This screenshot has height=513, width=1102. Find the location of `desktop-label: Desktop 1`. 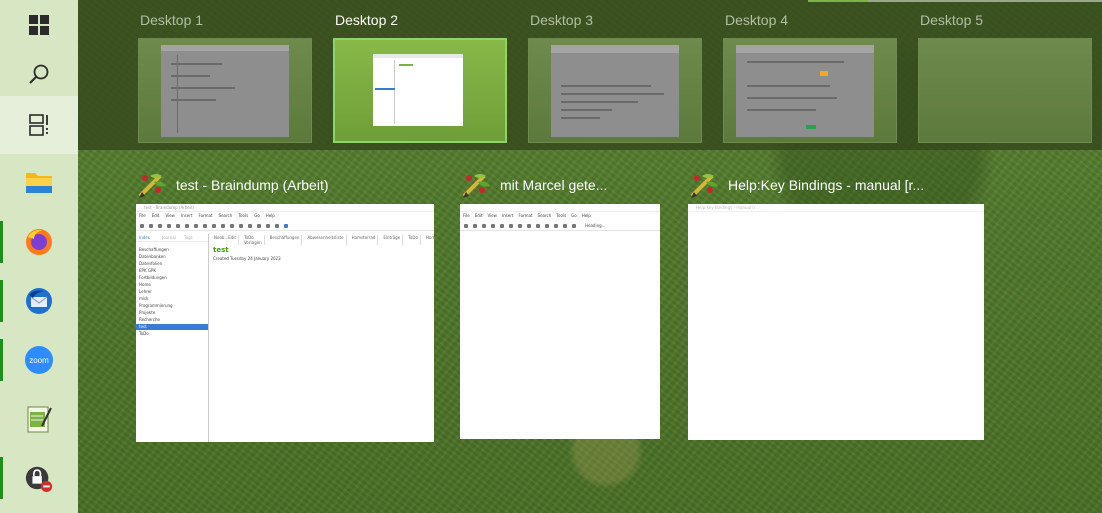

desktop-label: Desktop 1 is located at coordinates (172, 20).